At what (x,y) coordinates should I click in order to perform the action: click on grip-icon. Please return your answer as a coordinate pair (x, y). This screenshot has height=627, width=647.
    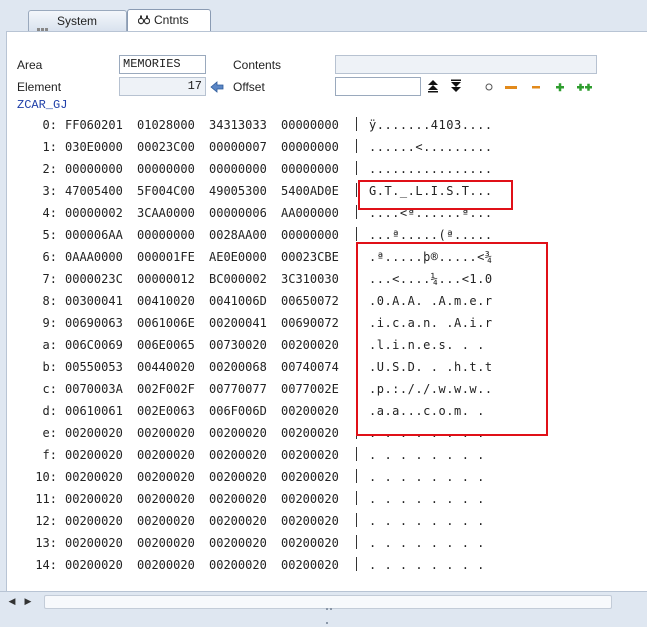
    Looking at the image, I should click on (44, 24).